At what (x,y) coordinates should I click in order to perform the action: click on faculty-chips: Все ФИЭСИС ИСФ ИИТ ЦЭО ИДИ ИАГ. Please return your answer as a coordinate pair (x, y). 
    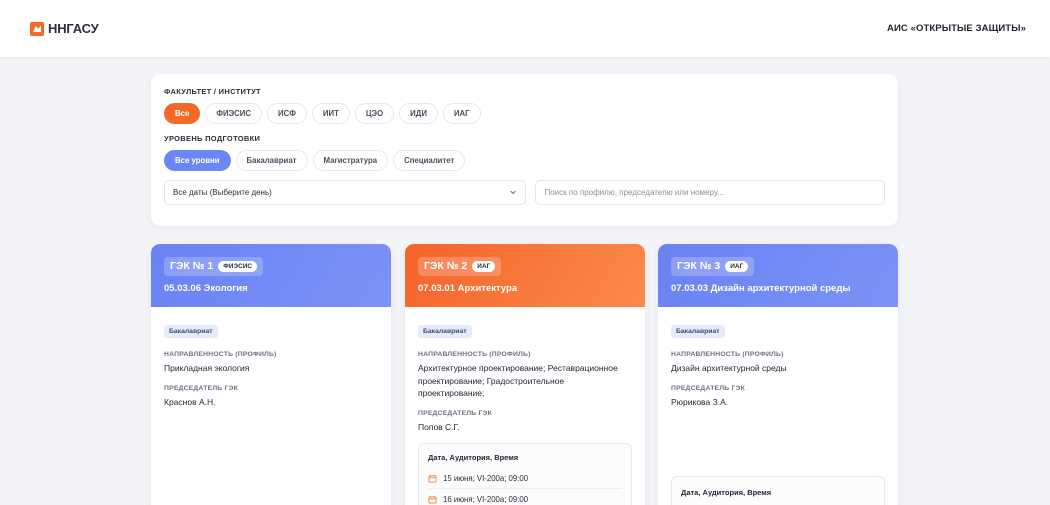
    Looking at the image, I should click on (524, 113).